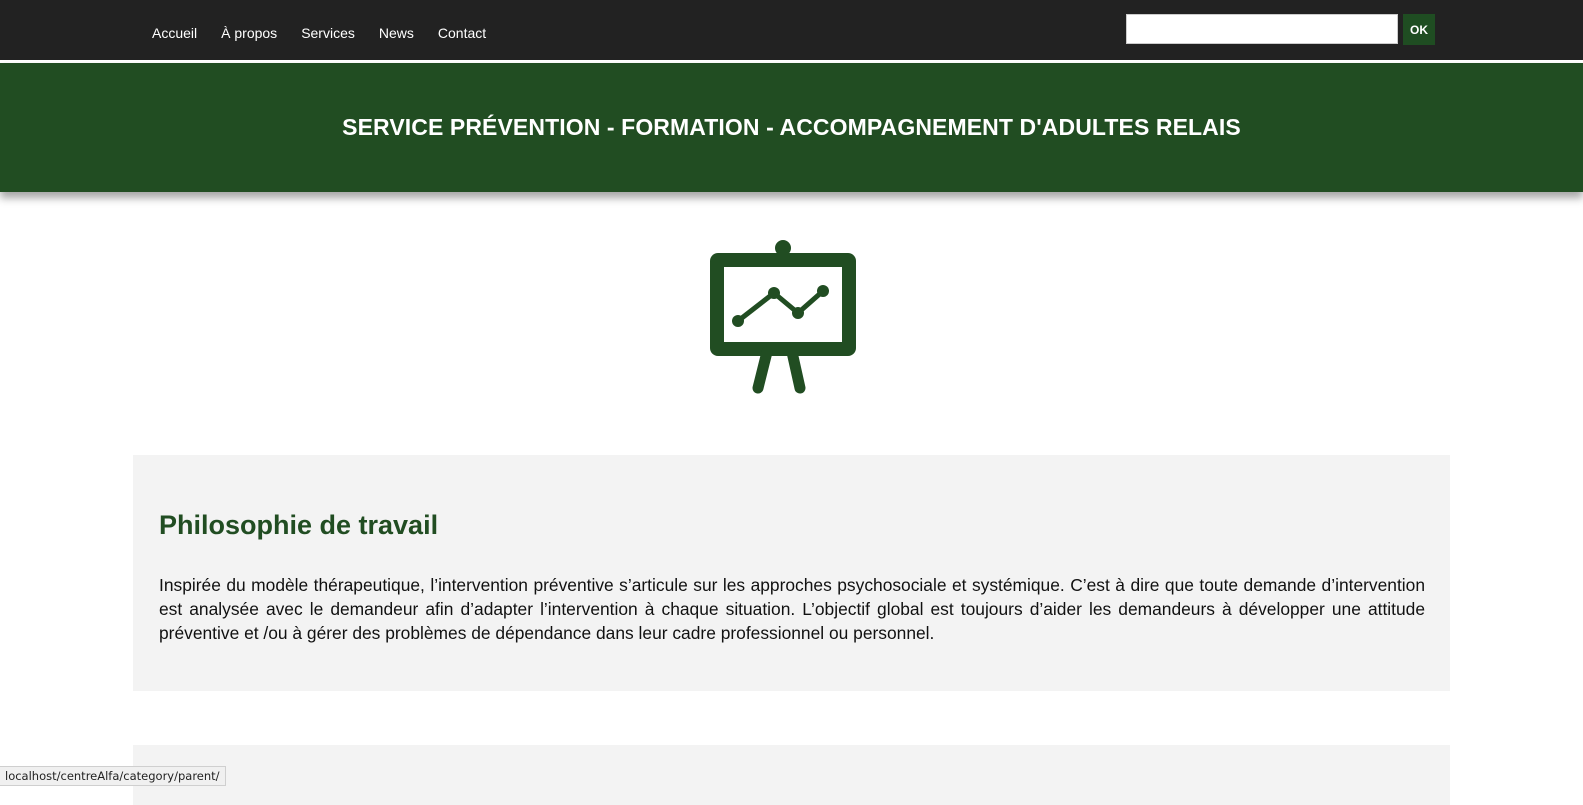  I want to click on nav-item-a-propos: À propos, so click(249, 33).